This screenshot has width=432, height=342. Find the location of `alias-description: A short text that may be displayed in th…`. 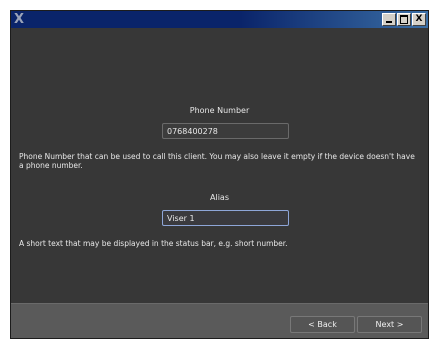

alias-description: A short text that may be displayed in th… is located at coordinates (153, 243).